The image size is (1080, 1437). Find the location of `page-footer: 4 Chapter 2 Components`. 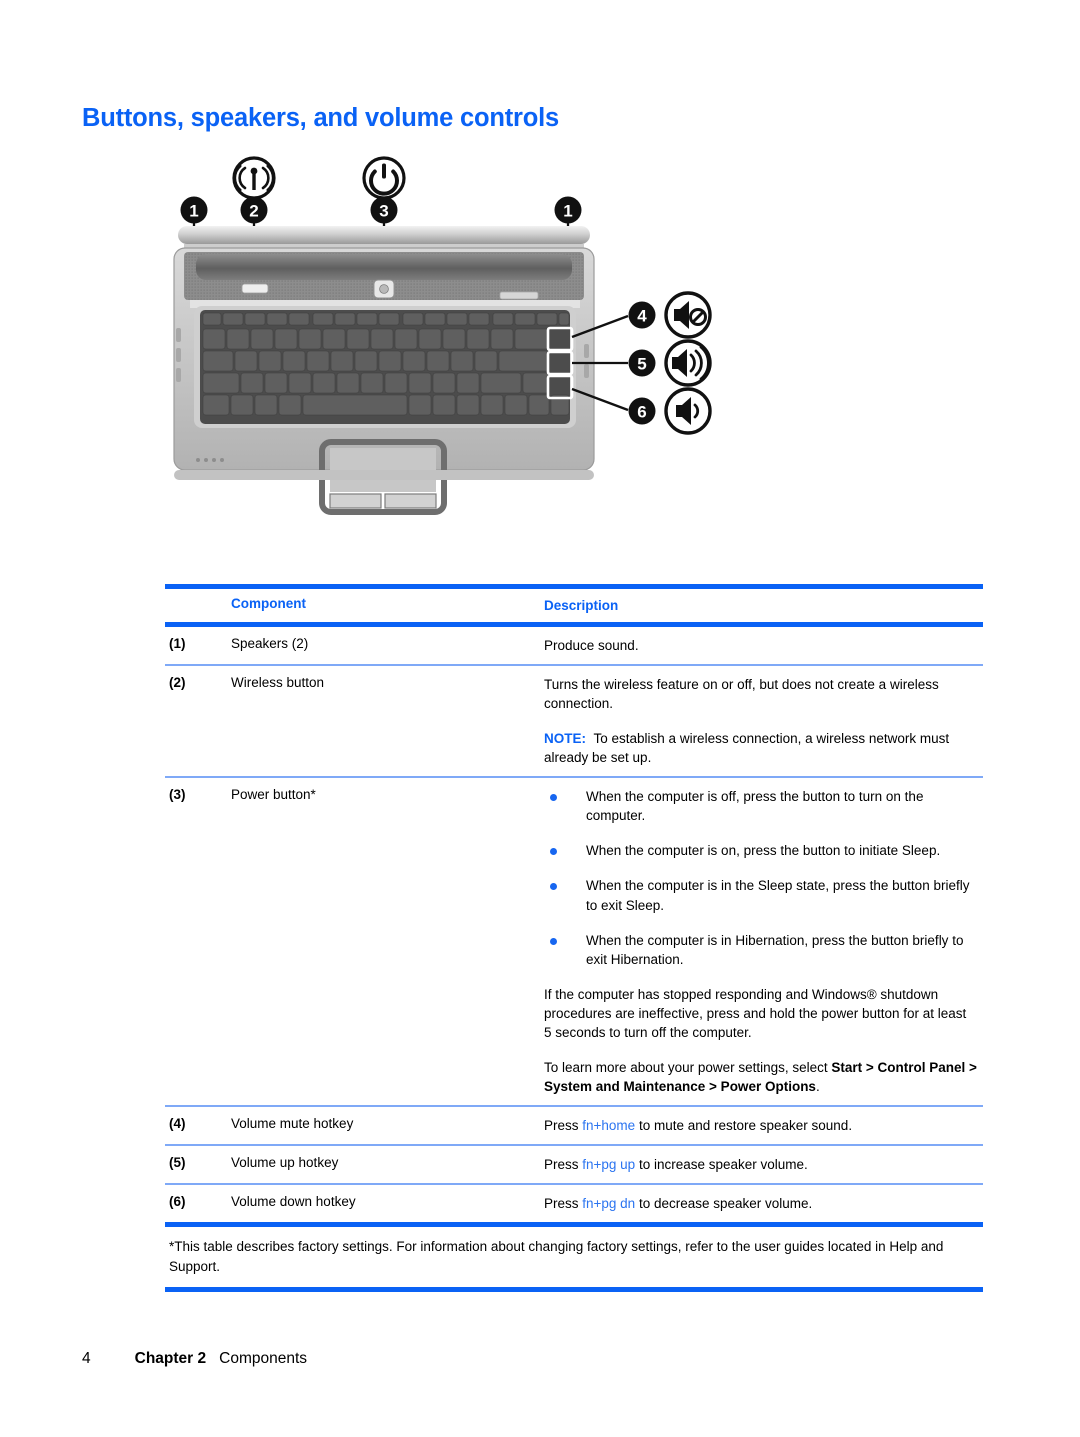

page-footer: 4 Chapter 2 Components is located at coordinates (194, 1359).